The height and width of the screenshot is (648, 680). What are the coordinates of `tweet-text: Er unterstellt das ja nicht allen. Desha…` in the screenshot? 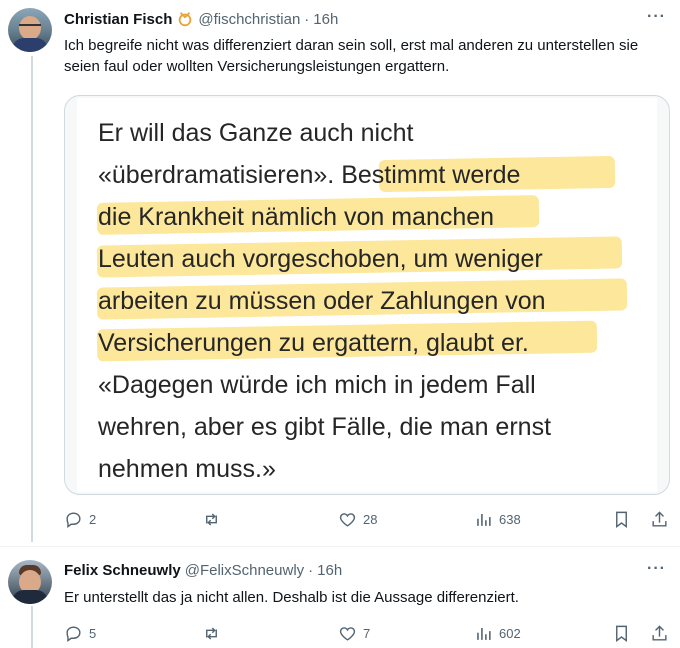 It's located at (291, 597).